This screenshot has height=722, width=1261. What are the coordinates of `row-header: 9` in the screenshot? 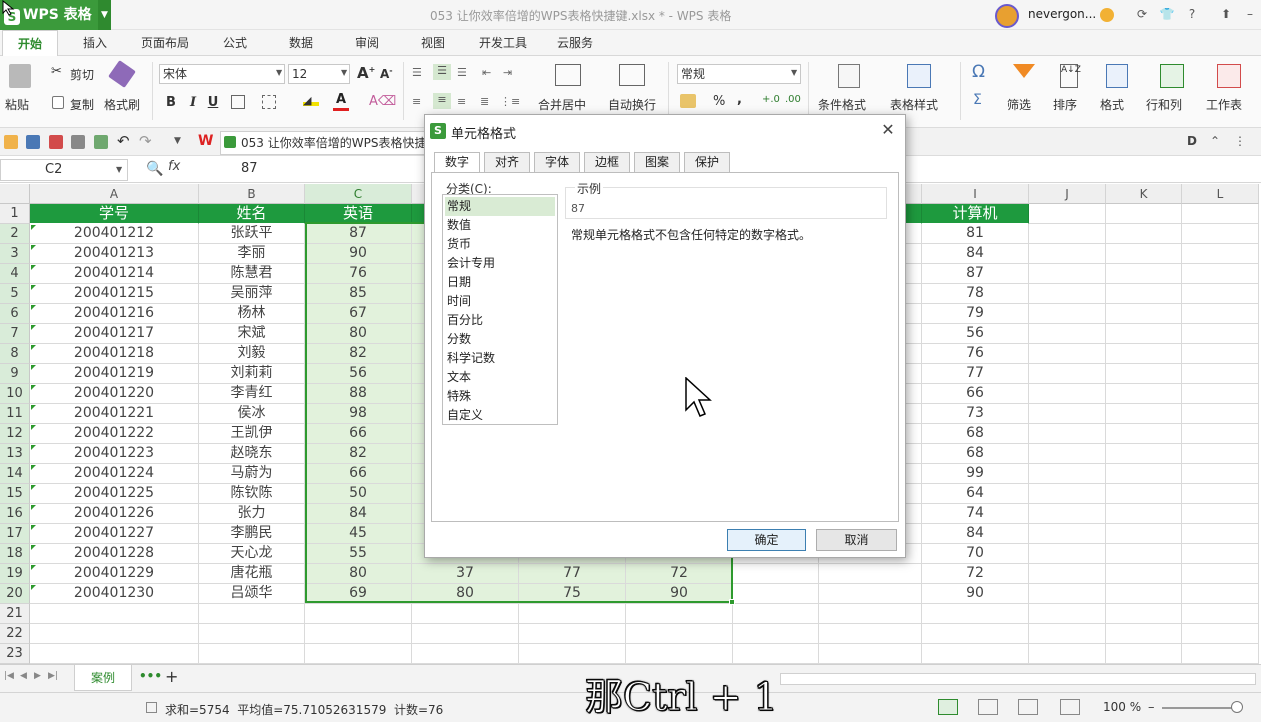 It's located at (15, 374).